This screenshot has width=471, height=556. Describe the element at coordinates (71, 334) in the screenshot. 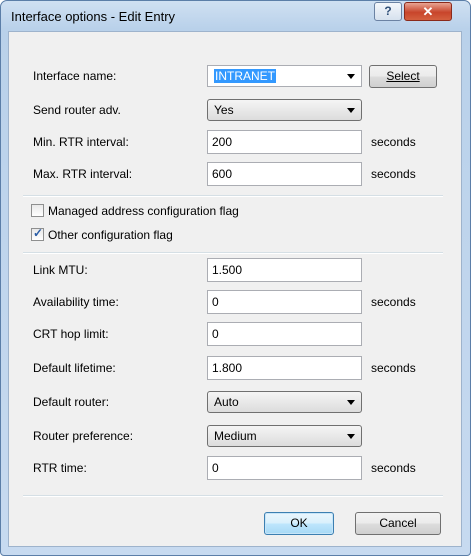

I see `crt-hop-limit-label: CRT hop limit:` at that location.